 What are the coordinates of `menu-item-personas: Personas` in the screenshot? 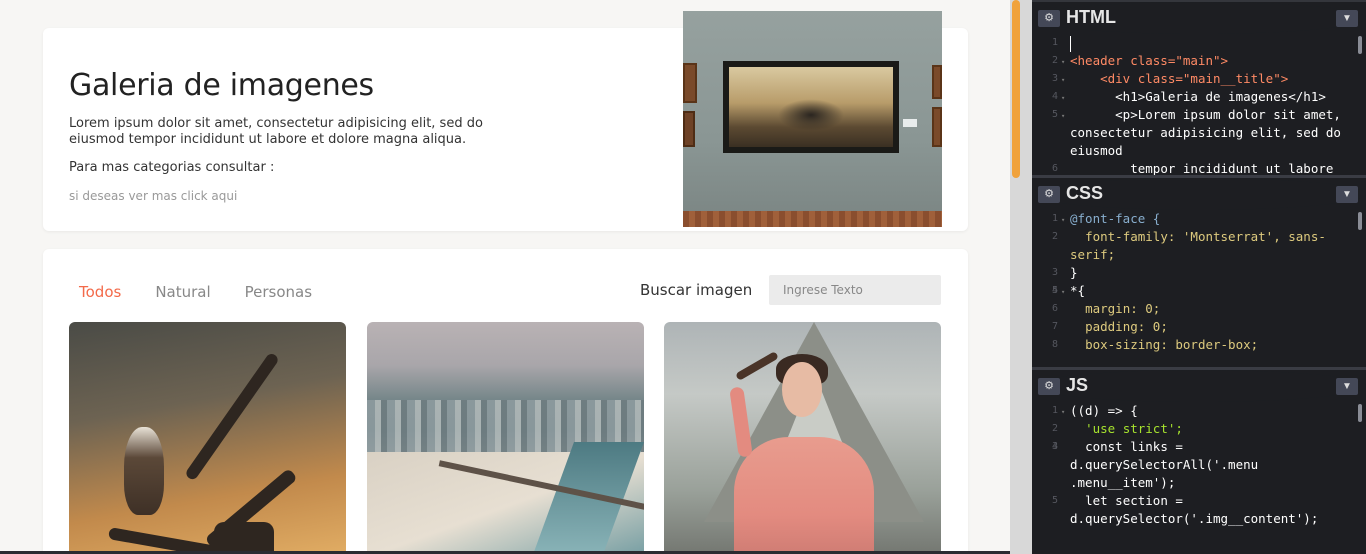 It's located at (278, 292).